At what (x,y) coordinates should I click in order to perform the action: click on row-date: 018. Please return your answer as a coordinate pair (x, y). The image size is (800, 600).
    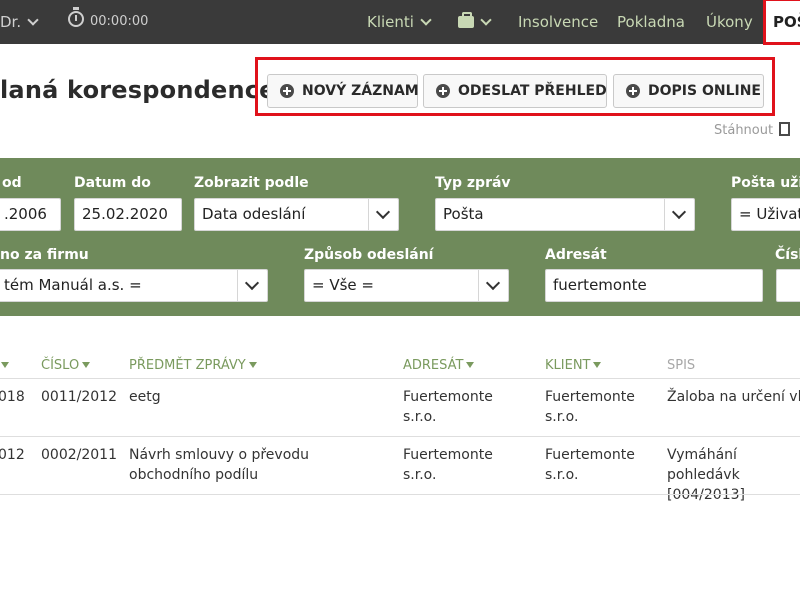
    Looking at the image, I should click on (12, 397).